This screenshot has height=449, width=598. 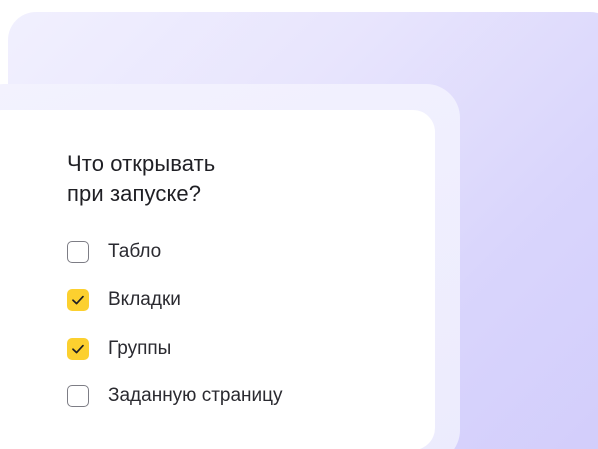 I want to click on dialog-title: Что открывать при запуске?, so click(x=227, y=179).